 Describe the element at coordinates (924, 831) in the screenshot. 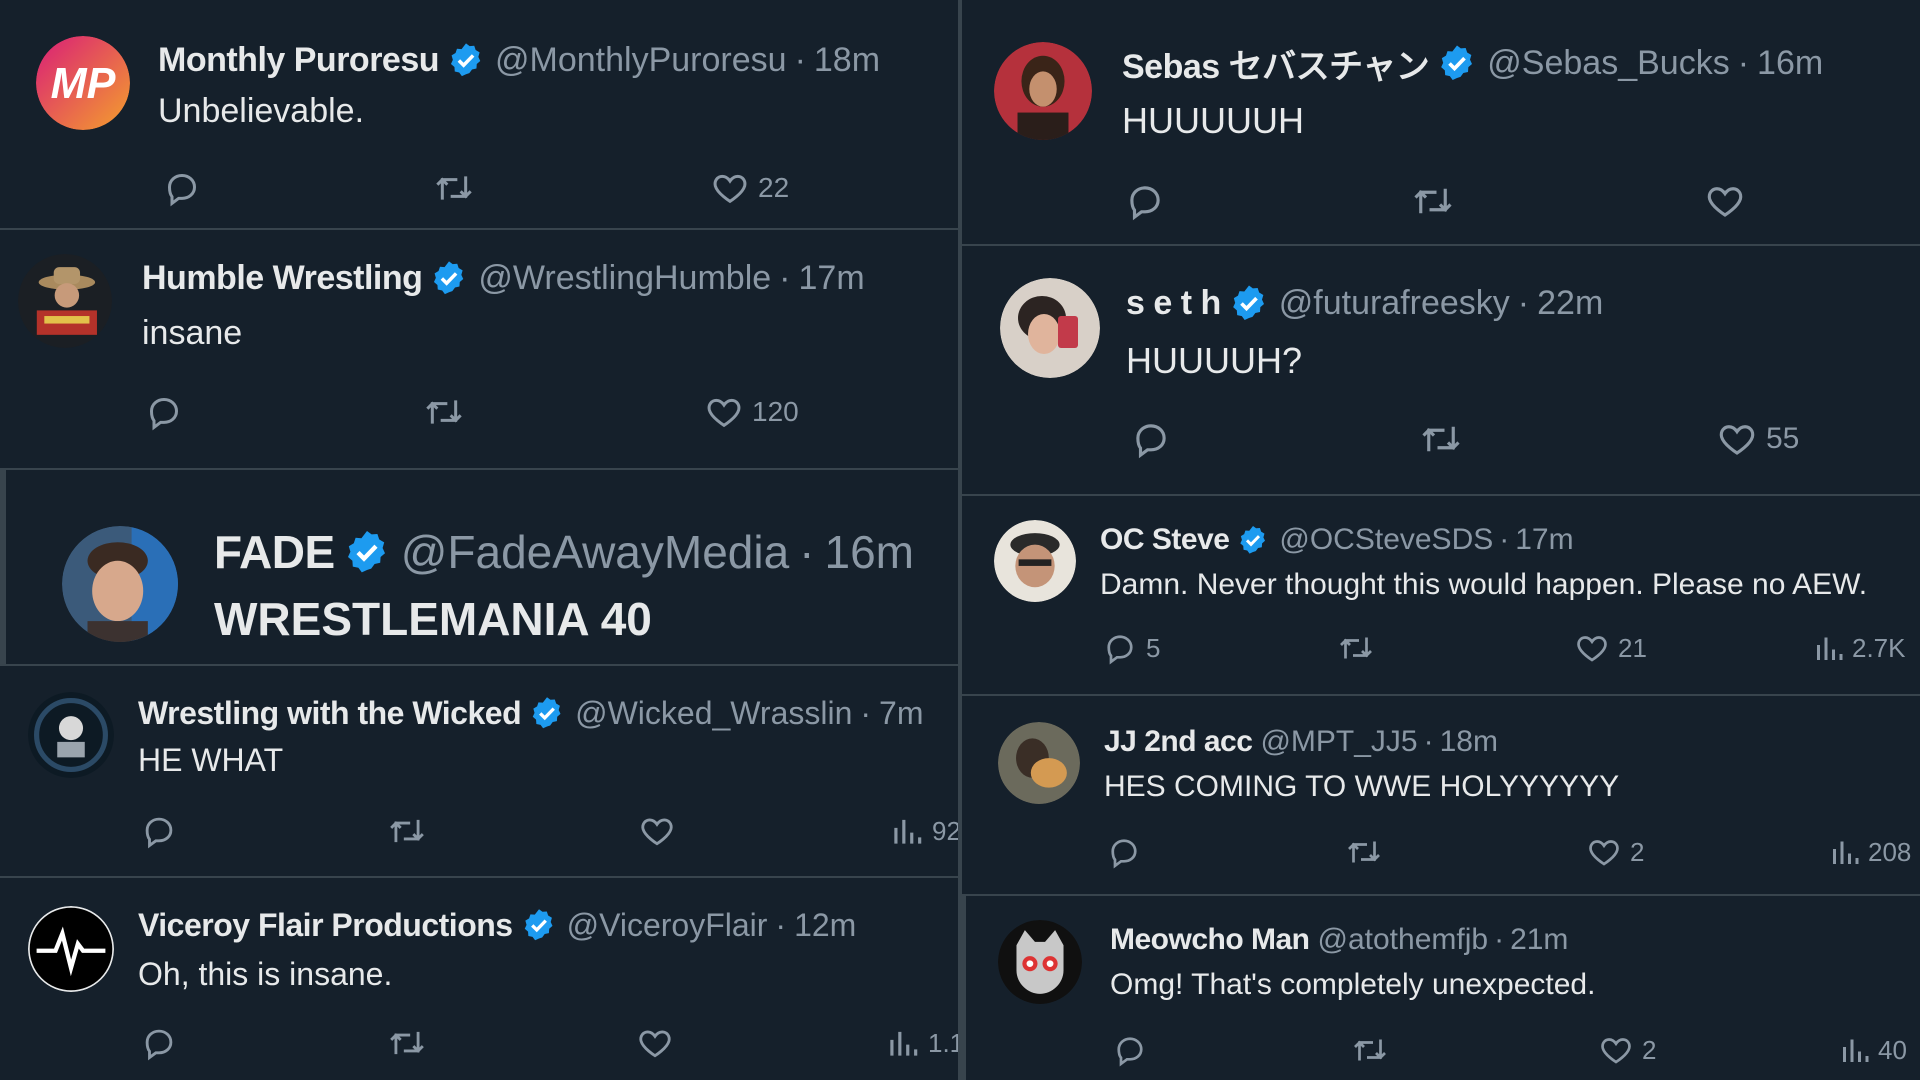

I see `views-button: 92` at that location.